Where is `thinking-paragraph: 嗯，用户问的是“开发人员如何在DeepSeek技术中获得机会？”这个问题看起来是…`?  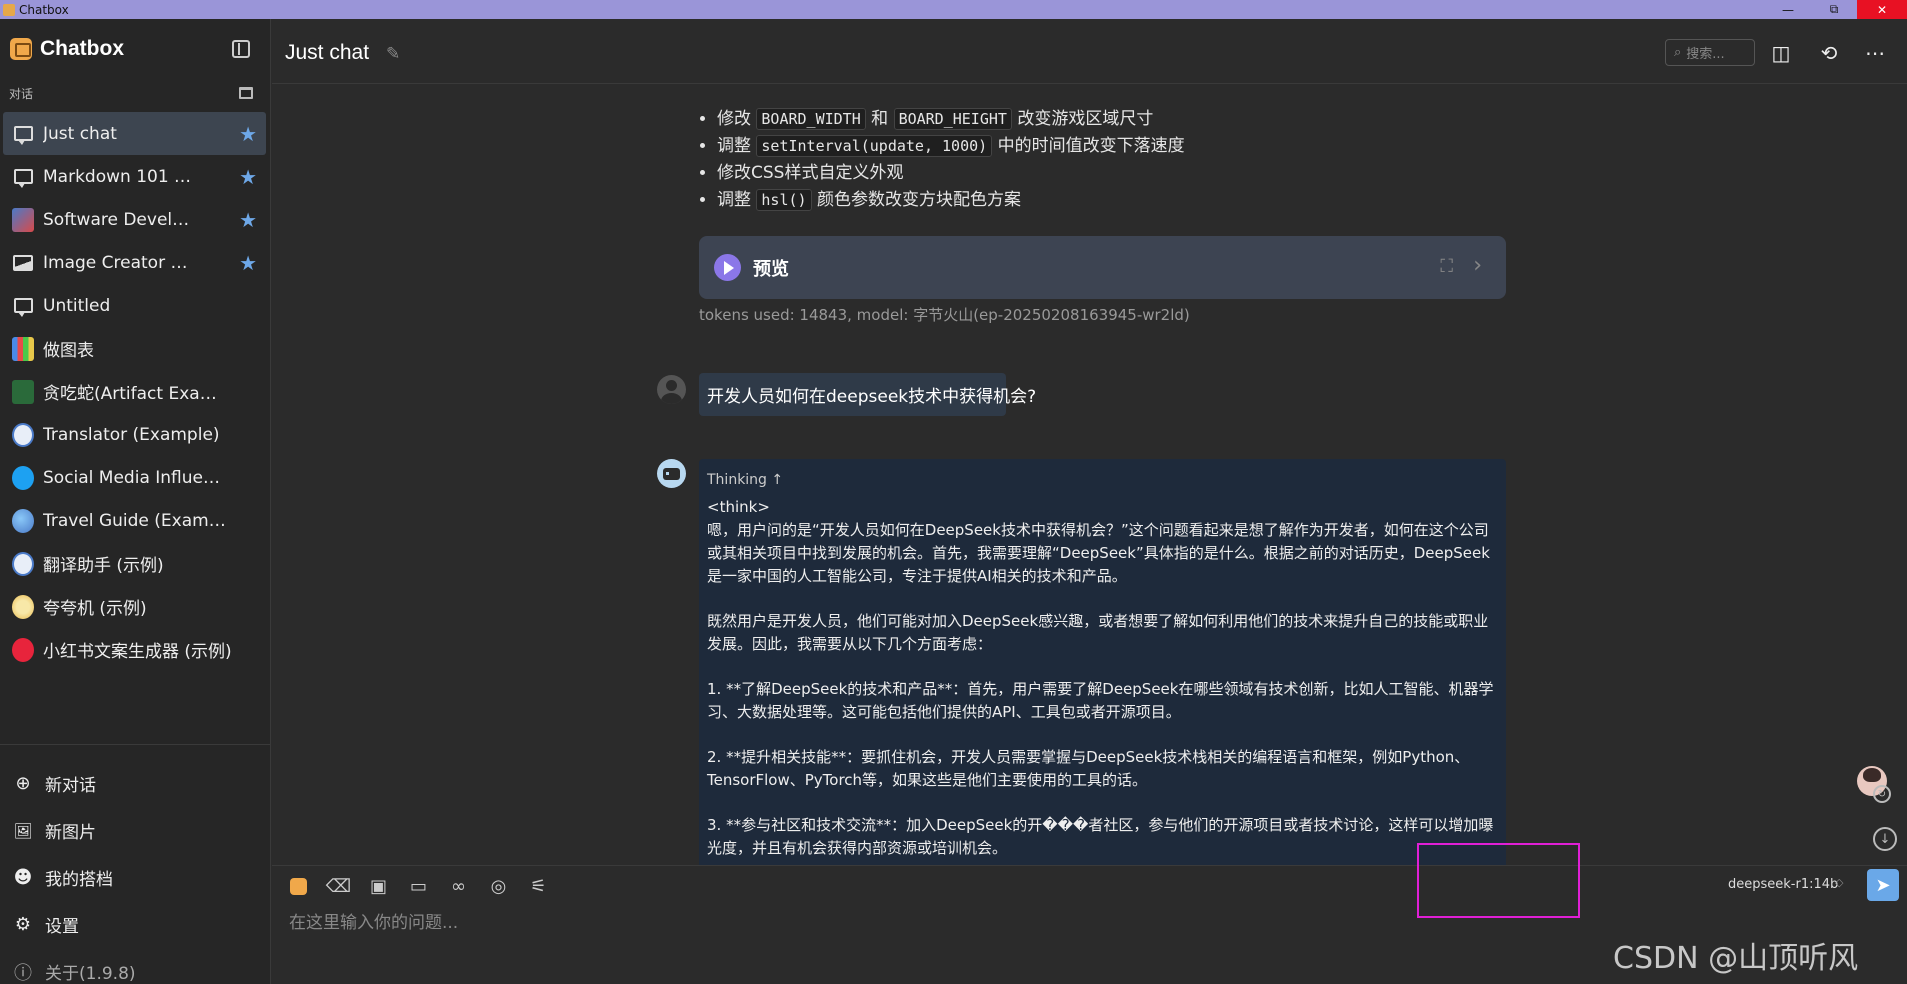 thinking-paragraph: 嗯，用户问的是“开发人员如何在DeepSeek技术中获得机会？”这个问题看起来是… is located at coordinates (1098, 553).